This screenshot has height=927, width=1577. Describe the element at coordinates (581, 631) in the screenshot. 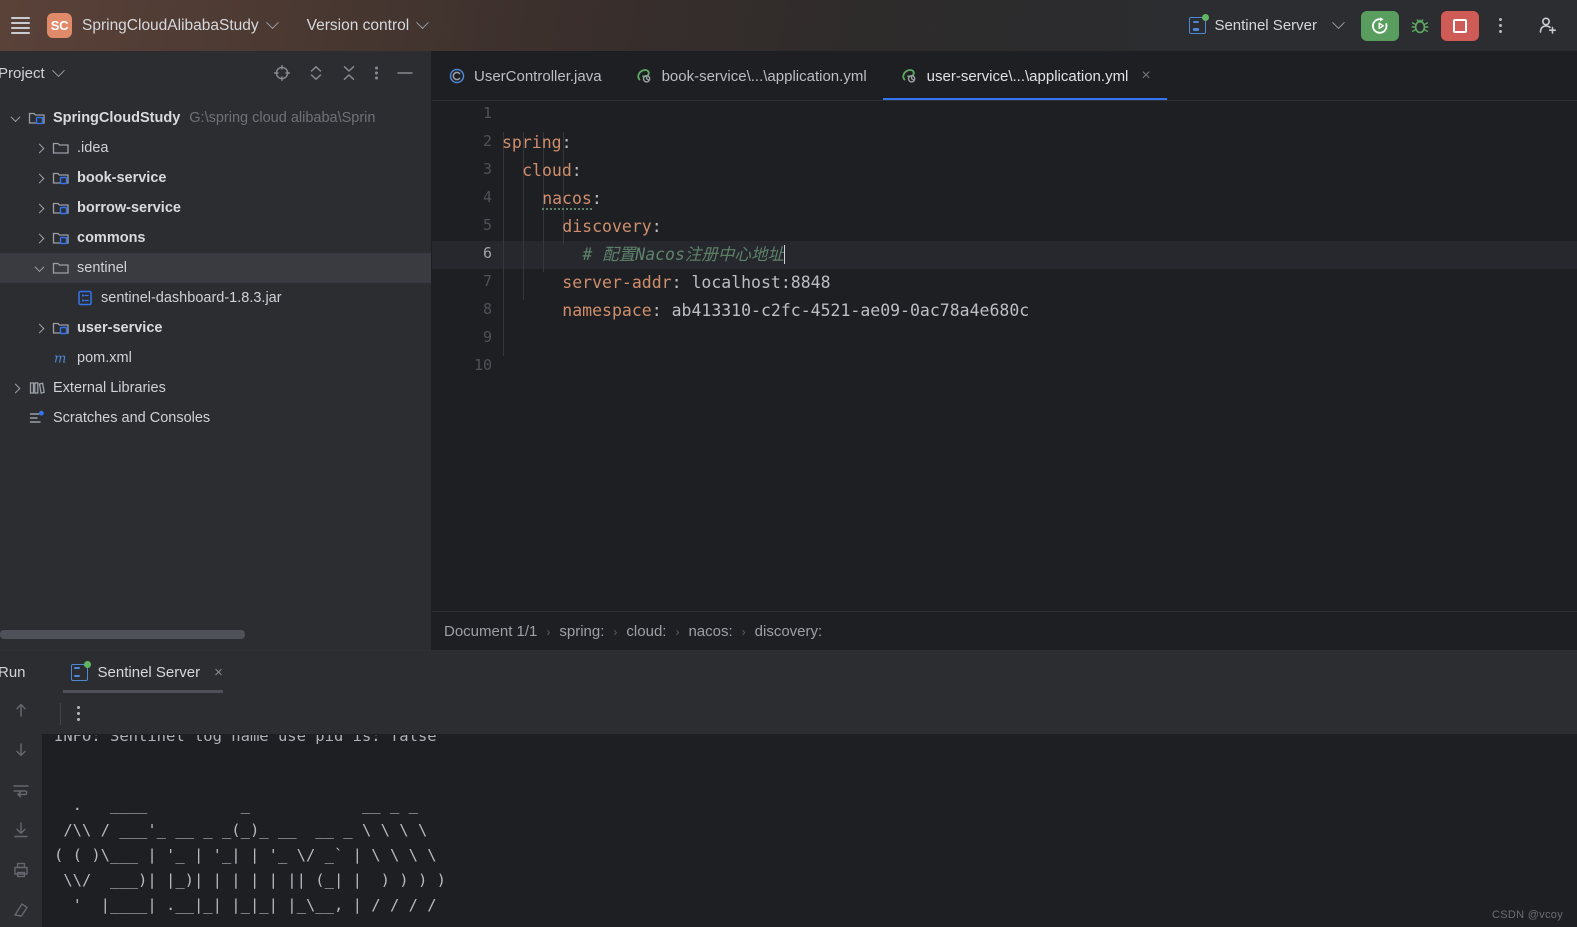

I see `breadcrumb-item: spring:` at that location.